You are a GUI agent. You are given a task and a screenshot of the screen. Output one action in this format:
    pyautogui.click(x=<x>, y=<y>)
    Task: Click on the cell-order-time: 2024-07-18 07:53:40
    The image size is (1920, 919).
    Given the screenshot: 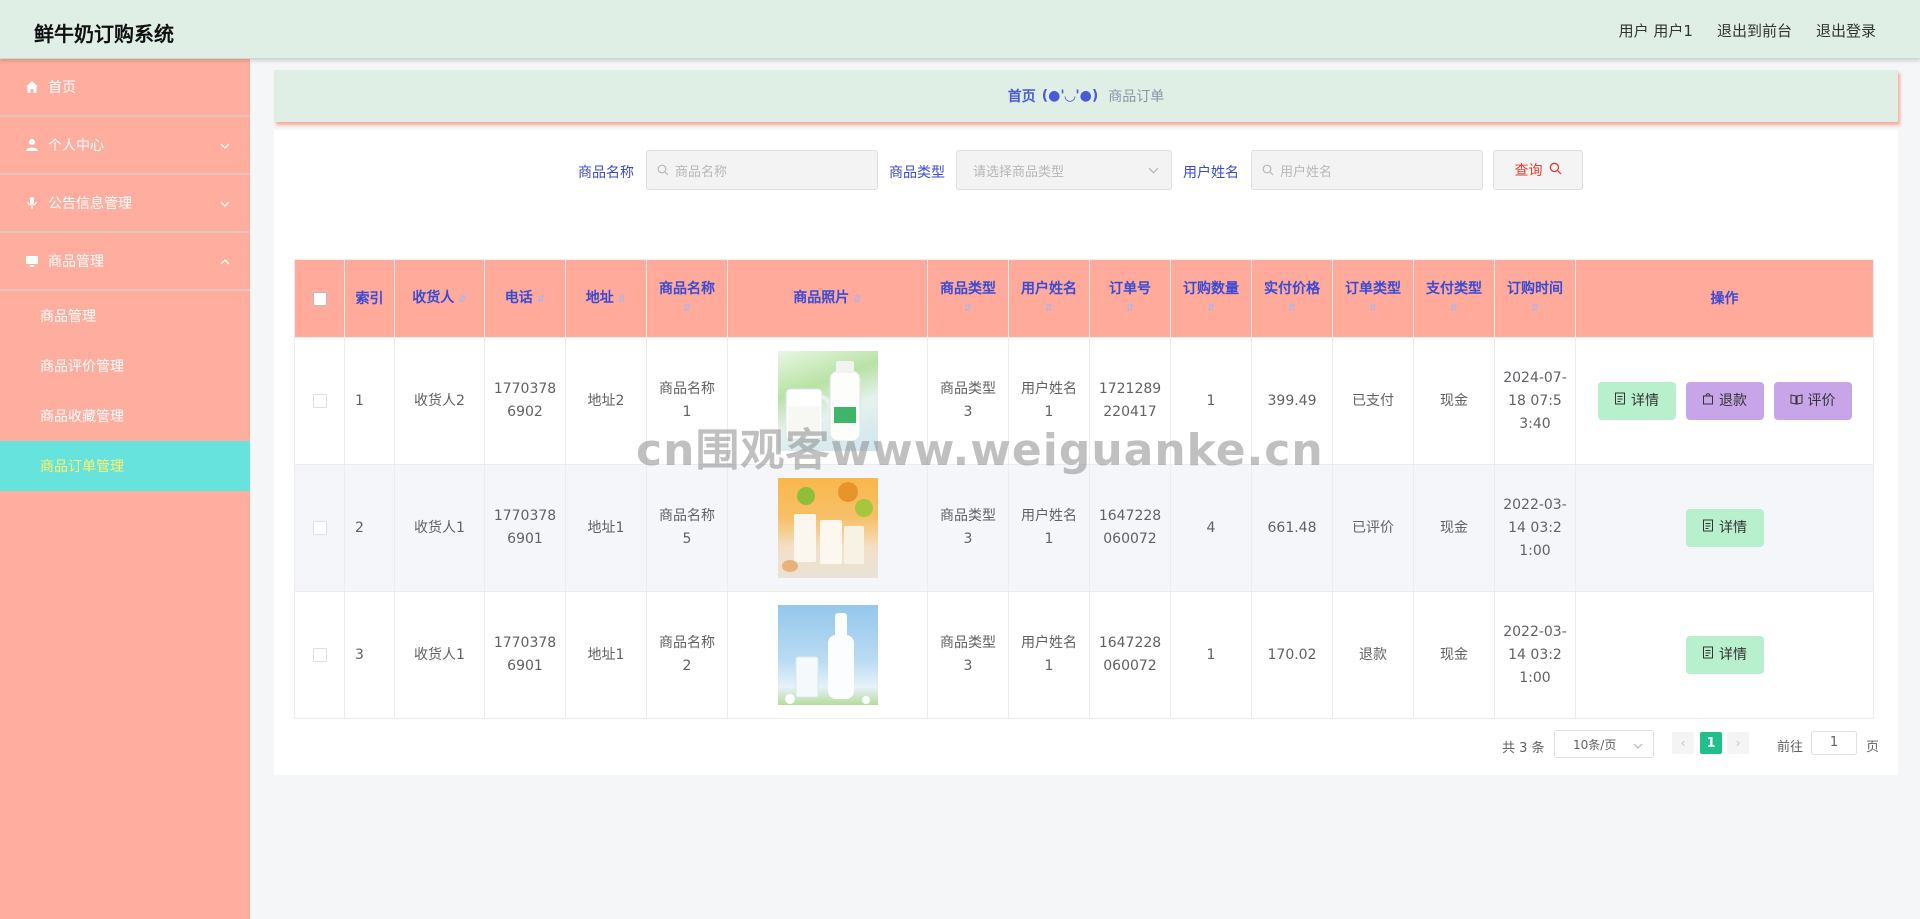 What is the action you would take?
    pyautogui.click(x=1535, y=401)
    